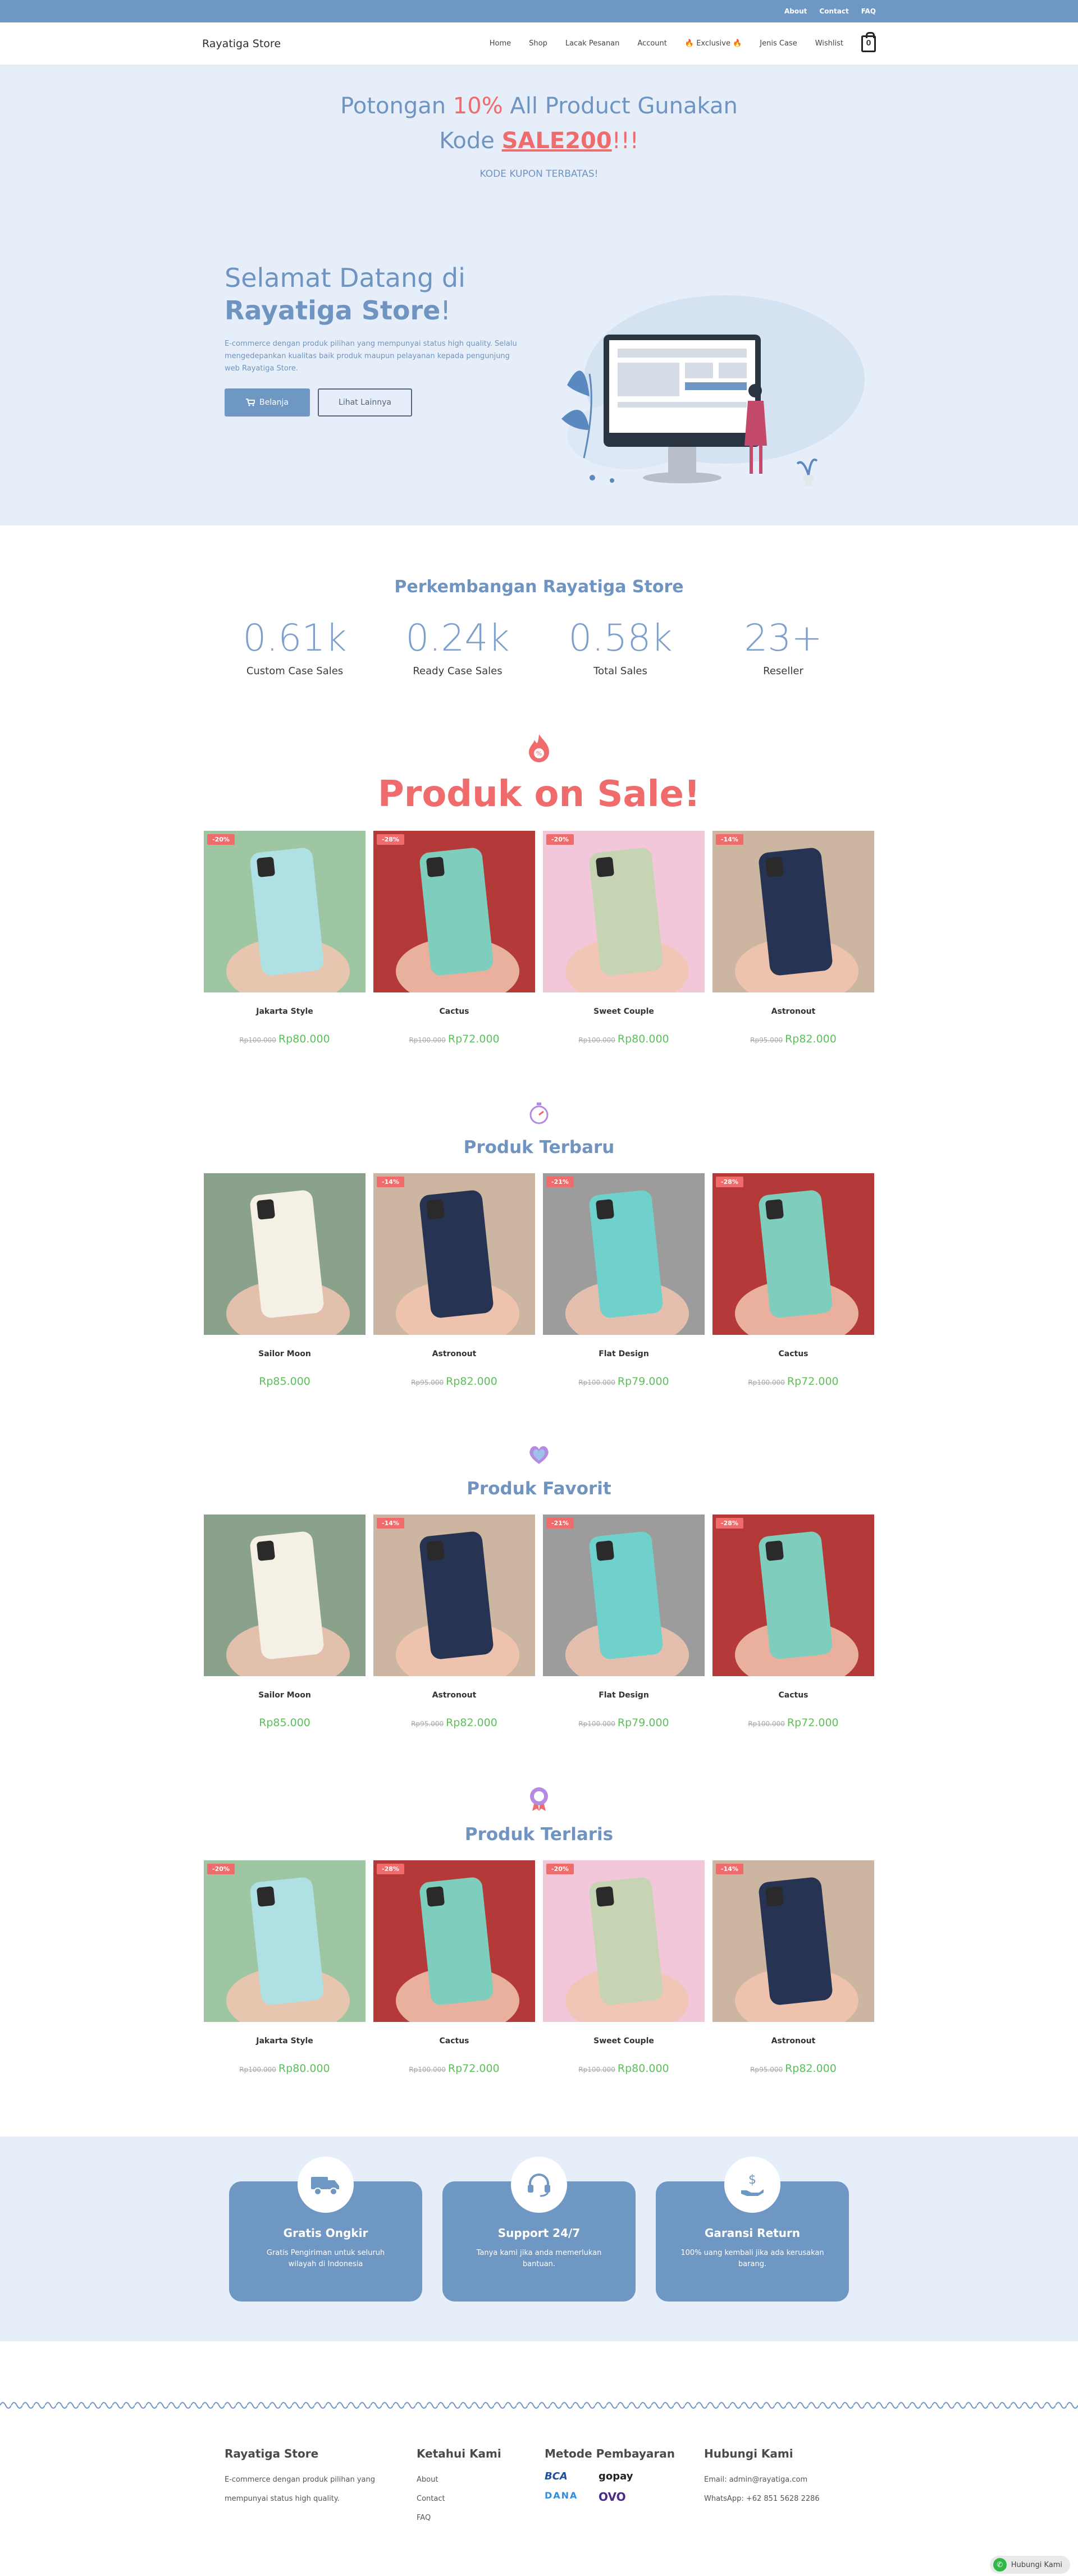  What do you see at coordinates (481, 2480) in the screenshot?
I see `footer-link-about: About` at bounding box center [481, 2480].